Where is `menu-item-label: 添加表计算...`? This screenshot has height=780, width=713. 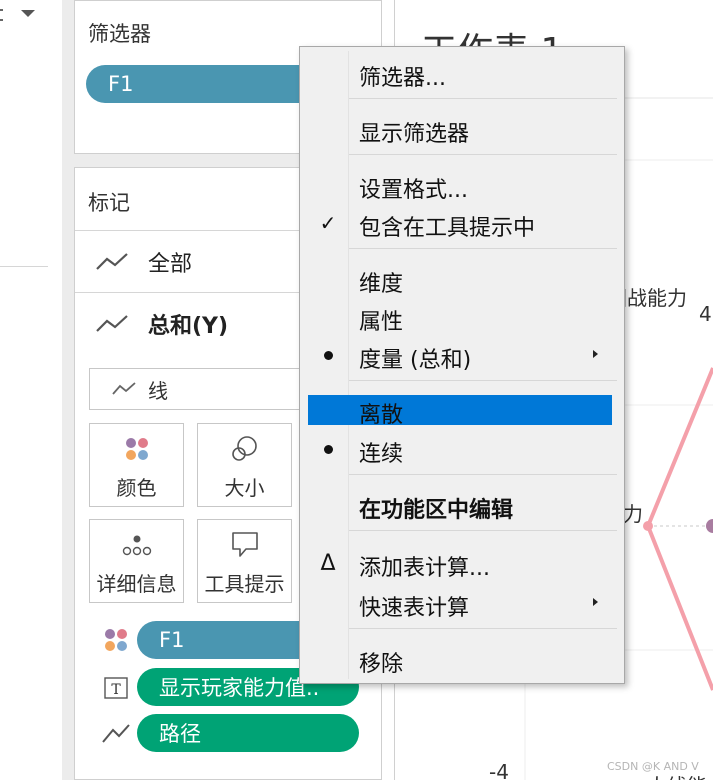
menu-item-label: 添加表计算... is located at coordinates (424, 568).